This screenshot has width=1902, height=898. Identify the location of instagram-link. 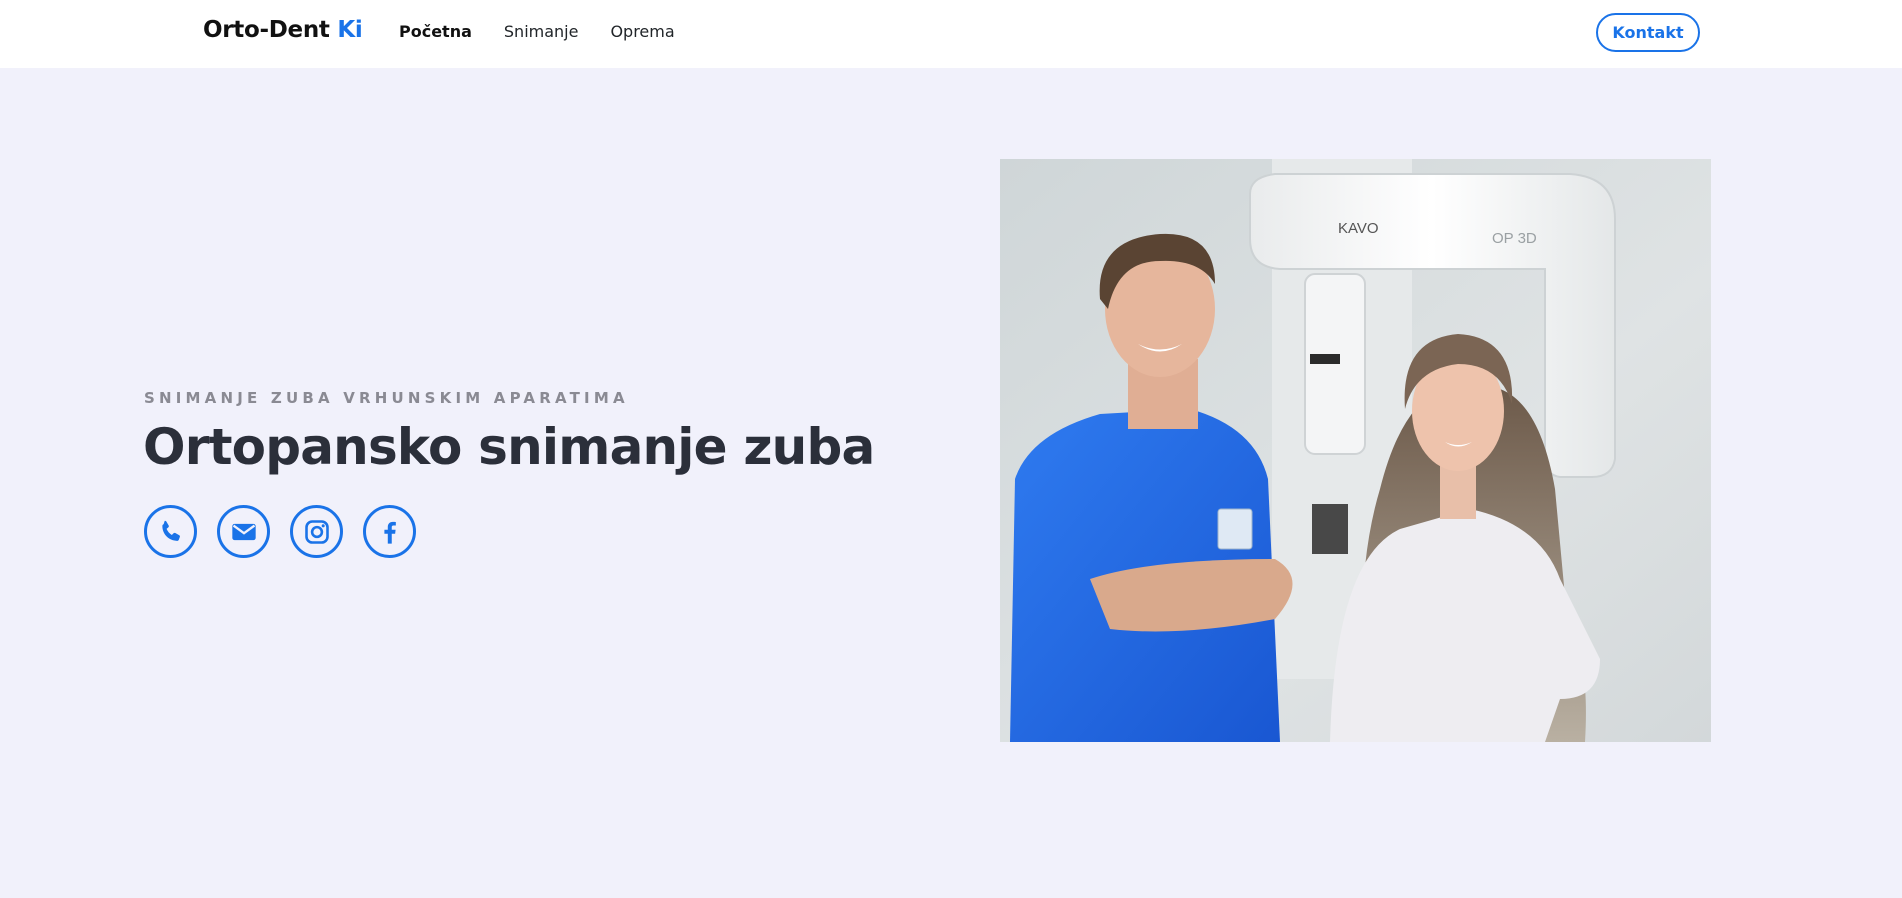
(316, 531).